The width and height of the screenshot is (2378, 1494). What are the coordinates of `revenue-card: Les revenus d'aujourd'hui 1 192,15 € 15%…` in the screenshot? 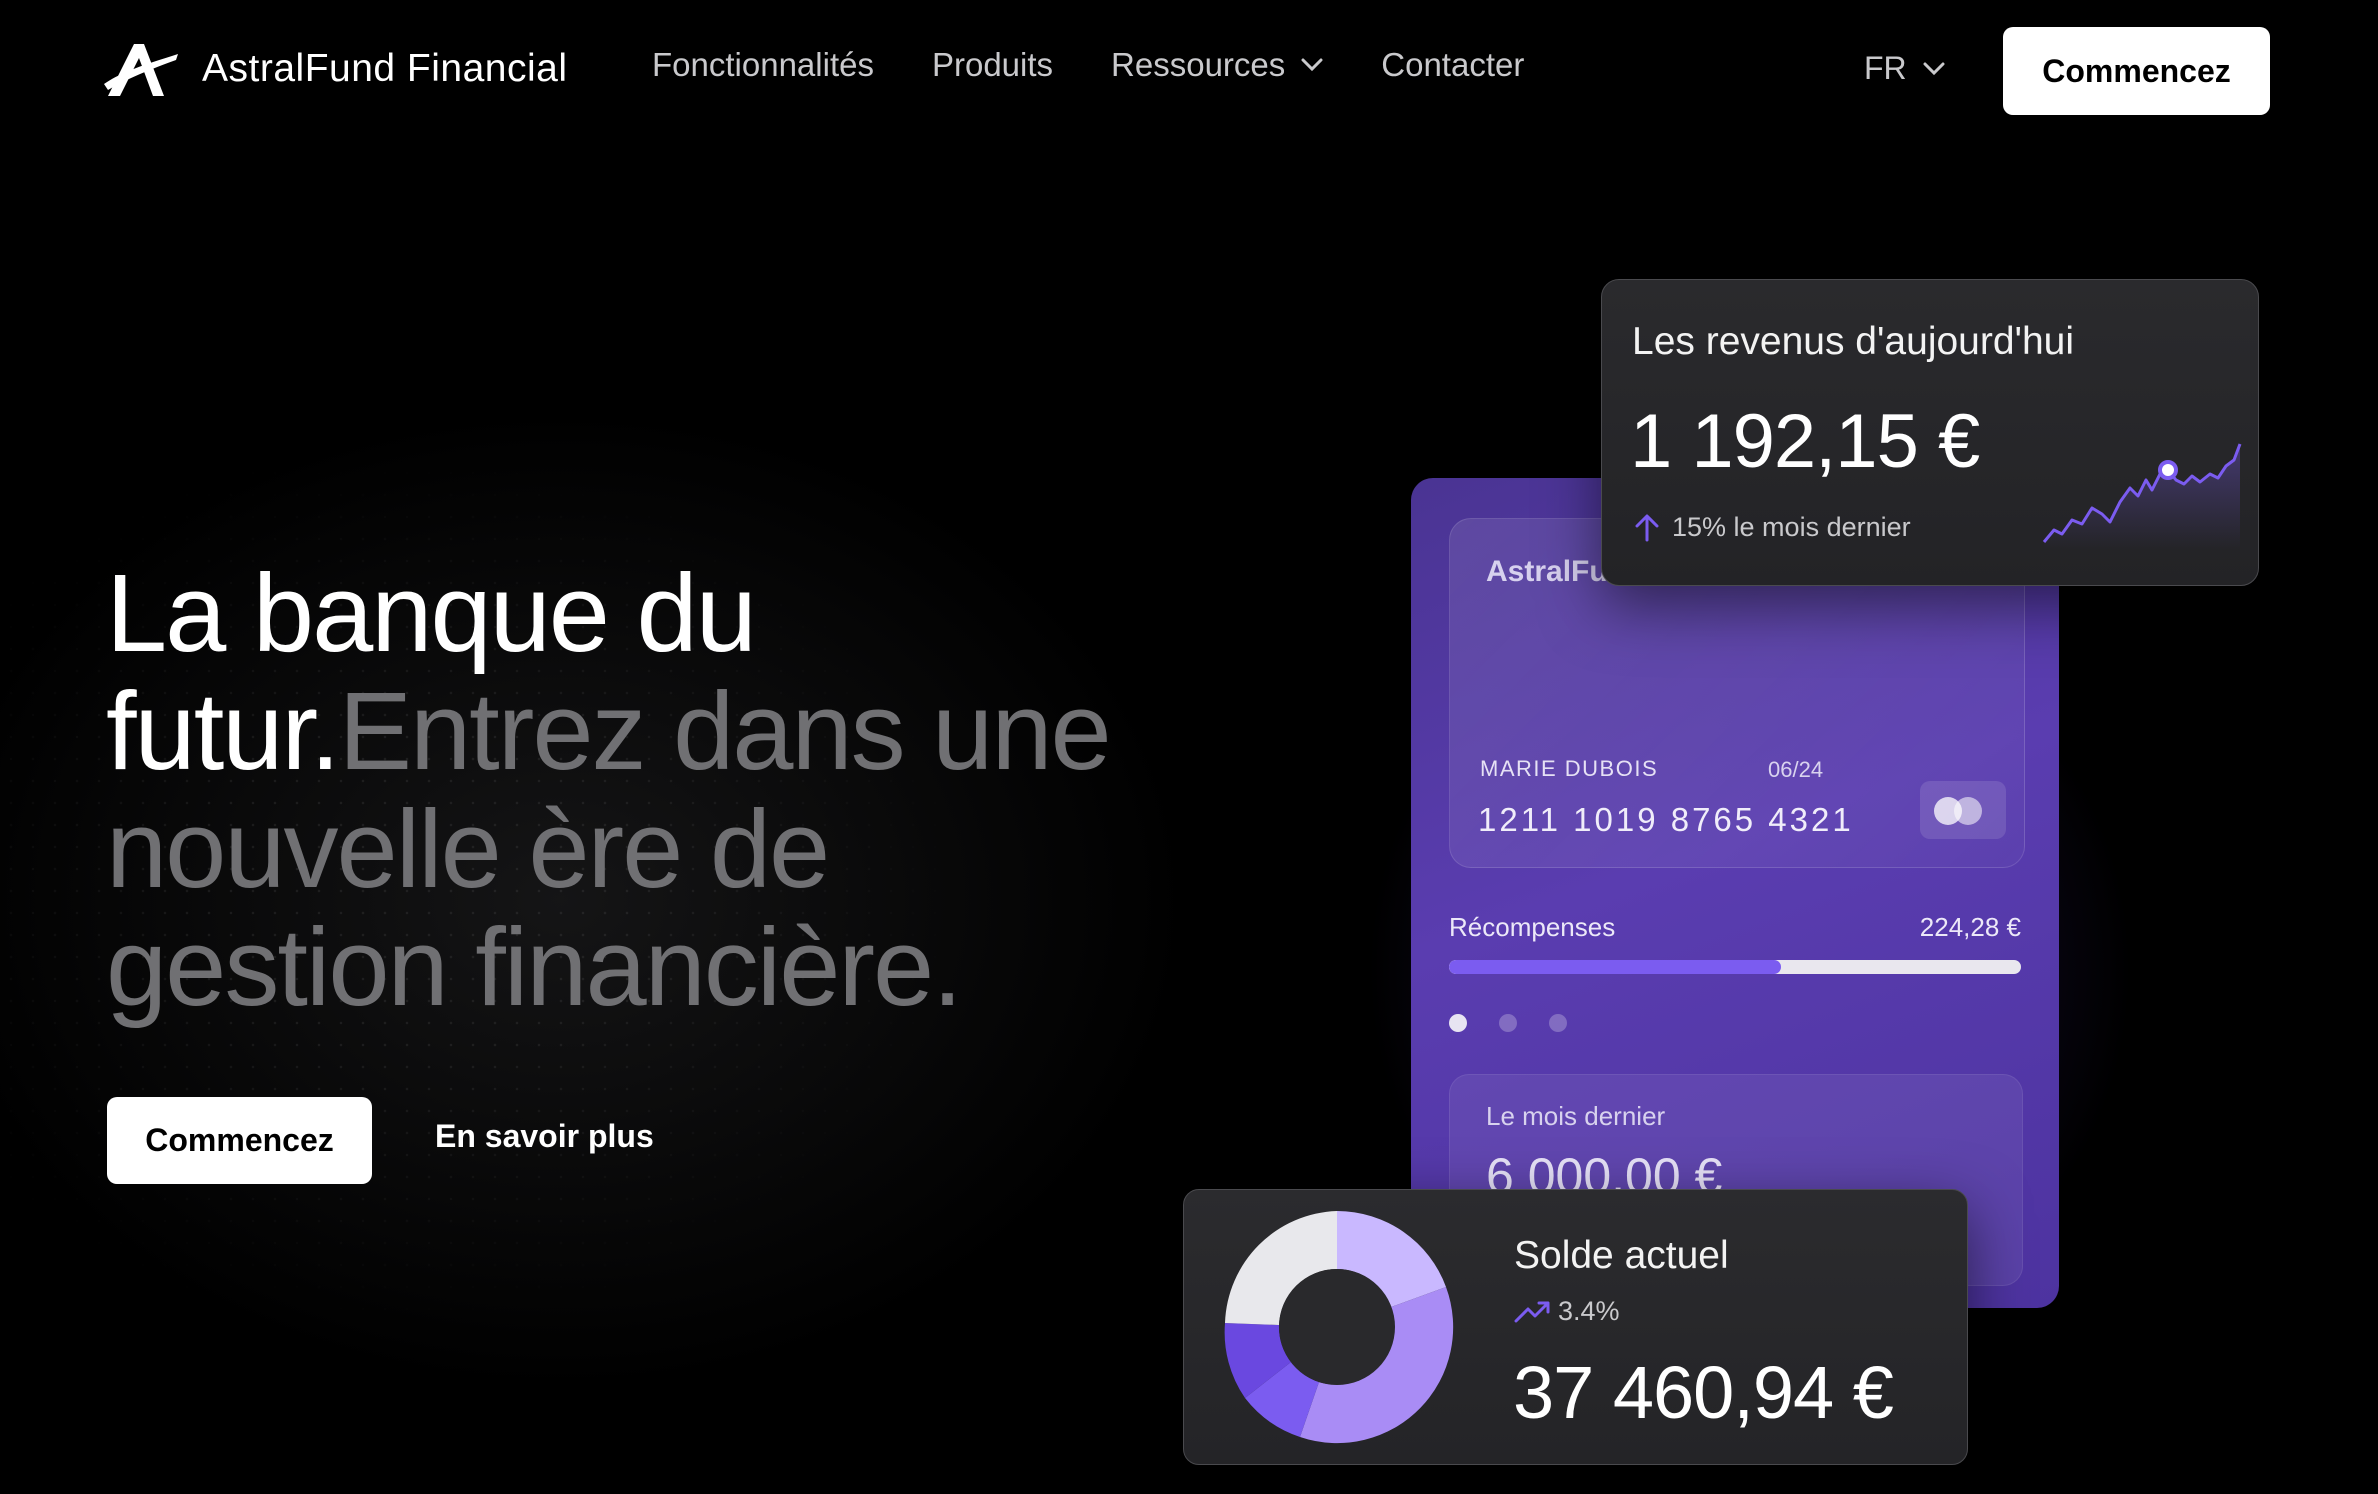 It's located at (1930, 432).